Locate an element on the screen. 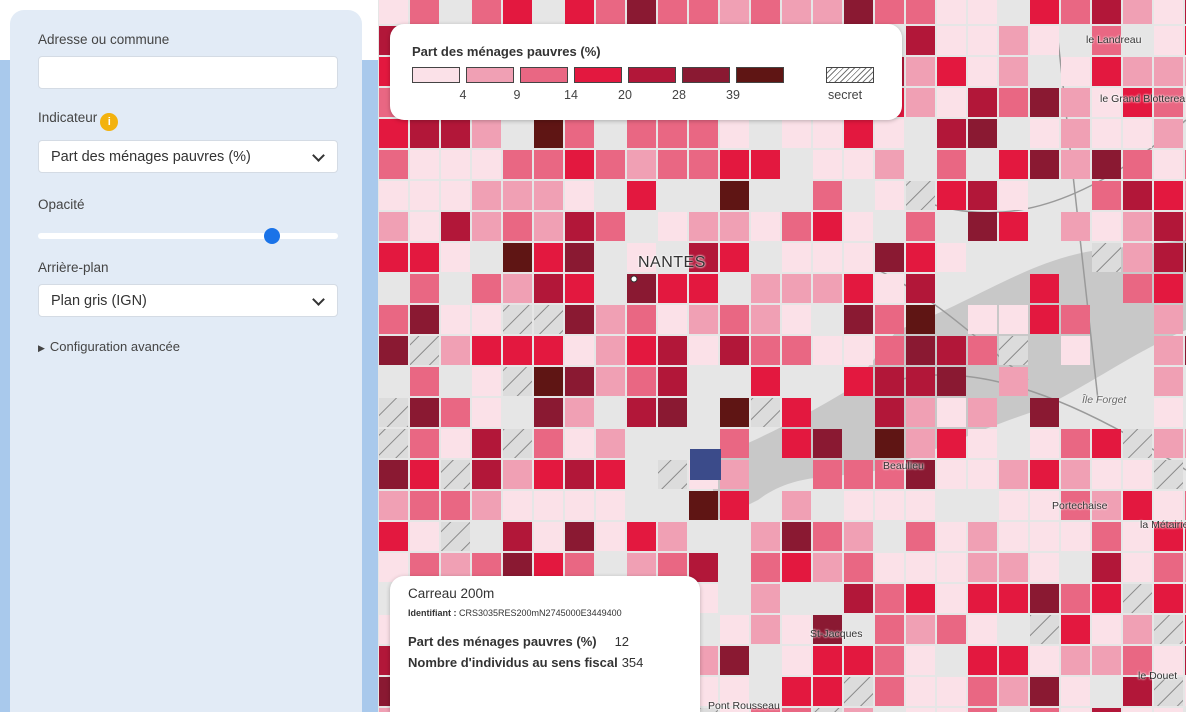  opacity-slider-track is located at coordinates (188, 236).